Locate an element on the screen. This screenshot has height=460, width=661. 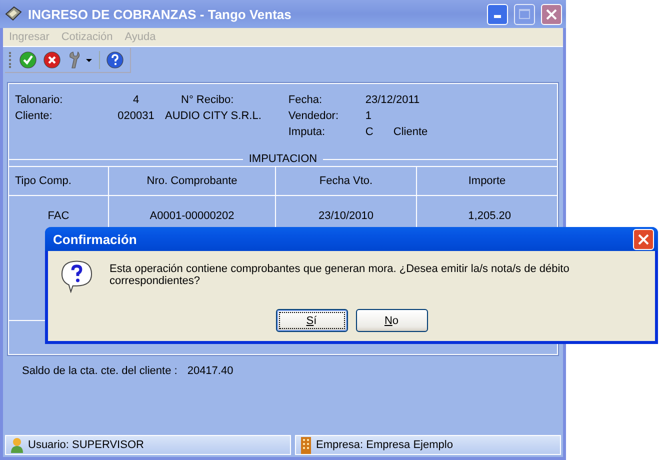
wrench-icon is located at coordinates (80, 59).